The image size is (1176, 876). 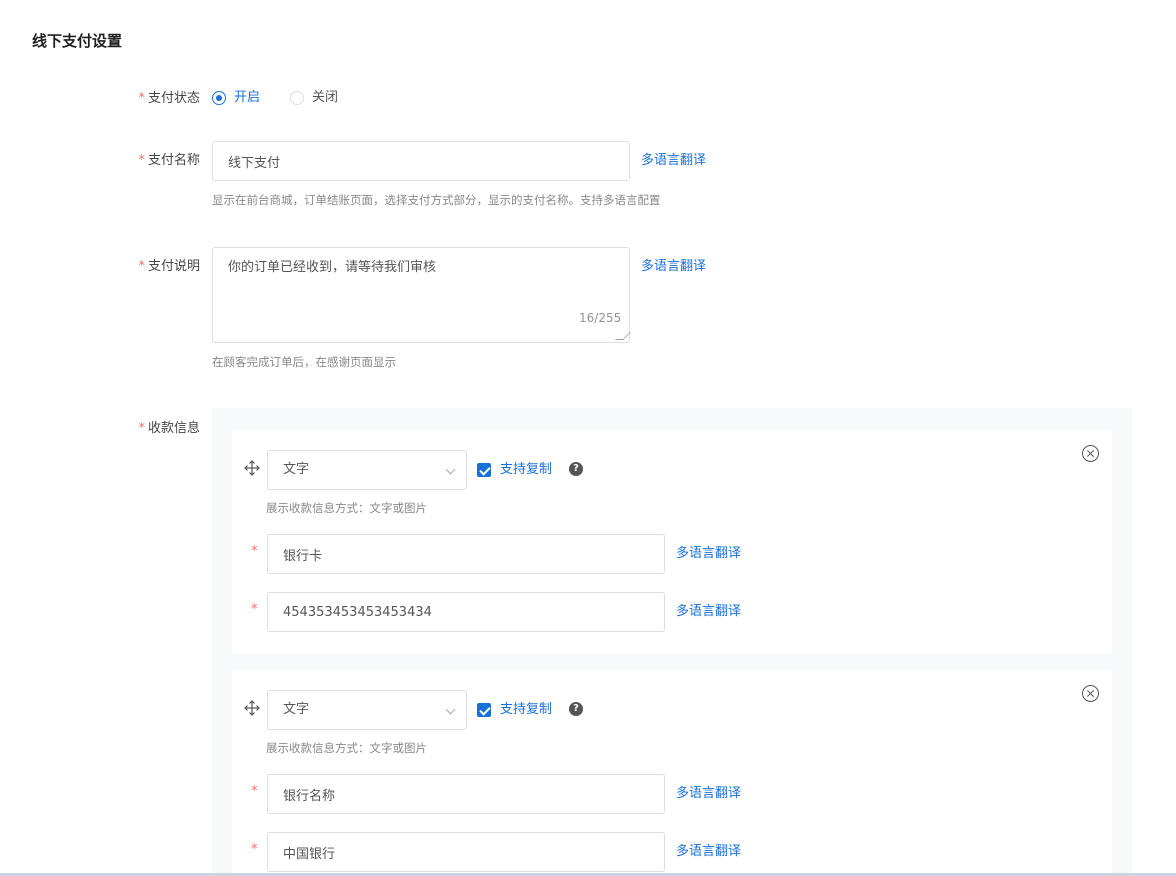 What do you see at coordinates (77, 41) in the screenshot?
I see `page-title: 线下支付设置` at bounding box center [77, 41].